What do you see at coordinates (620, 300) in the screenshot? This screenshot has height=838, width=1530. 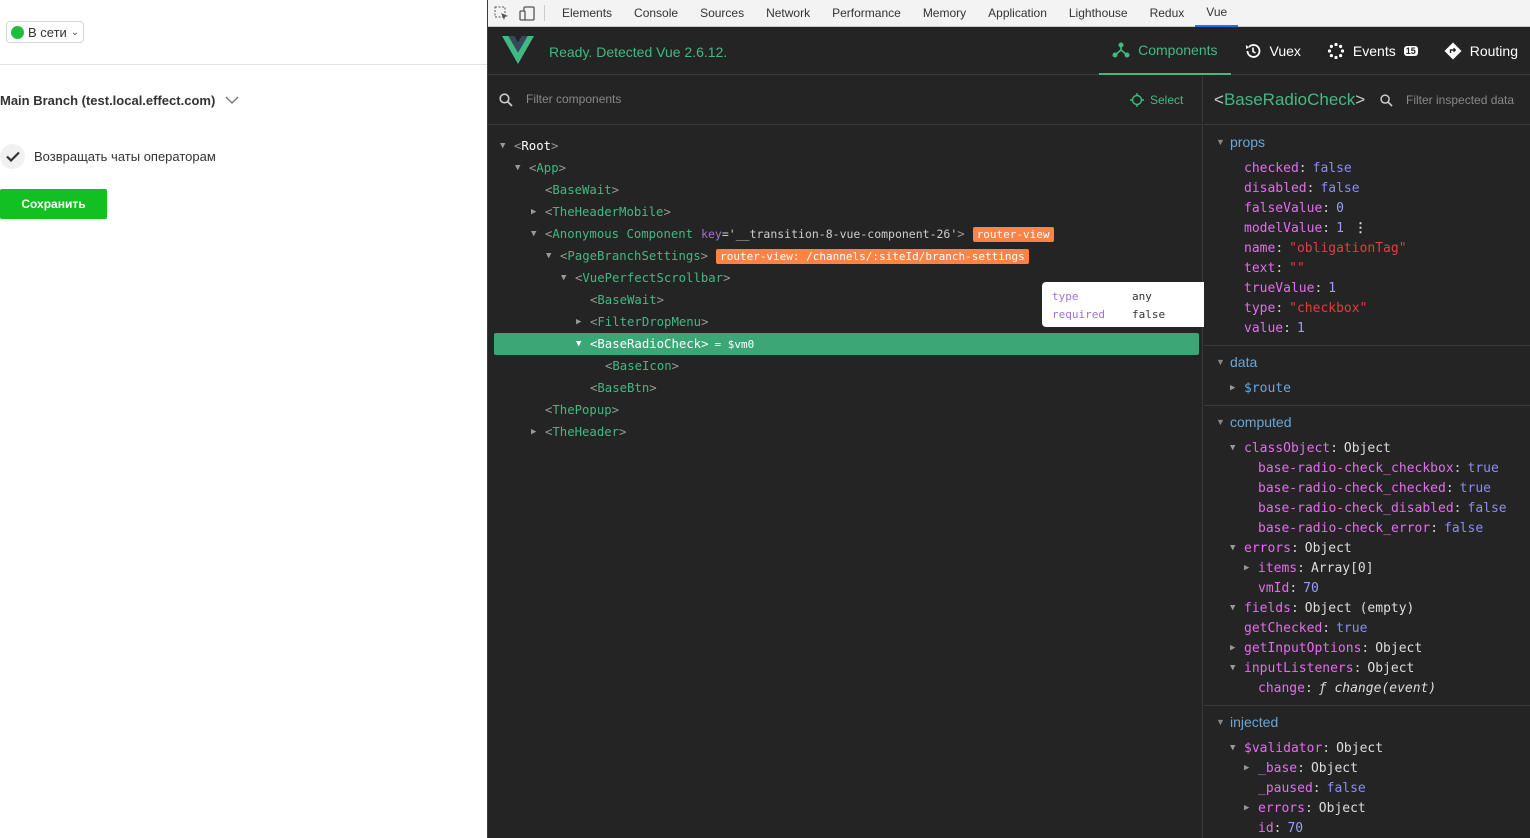 I see `tree-node-basewait-inner: <BaseWait>` at bounding box center [620, 300].